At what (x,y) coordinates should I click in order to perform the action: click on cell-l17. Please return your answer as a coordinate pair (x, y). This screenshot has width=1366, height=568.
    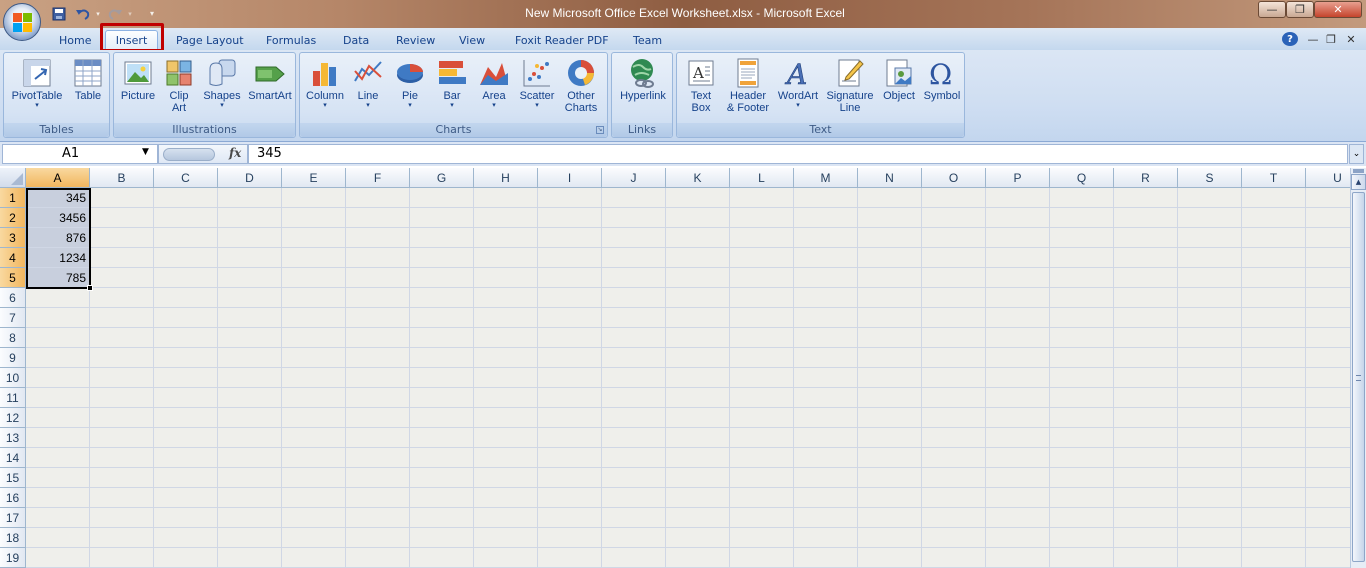
    Looking at the image, I should click on (762, 518).